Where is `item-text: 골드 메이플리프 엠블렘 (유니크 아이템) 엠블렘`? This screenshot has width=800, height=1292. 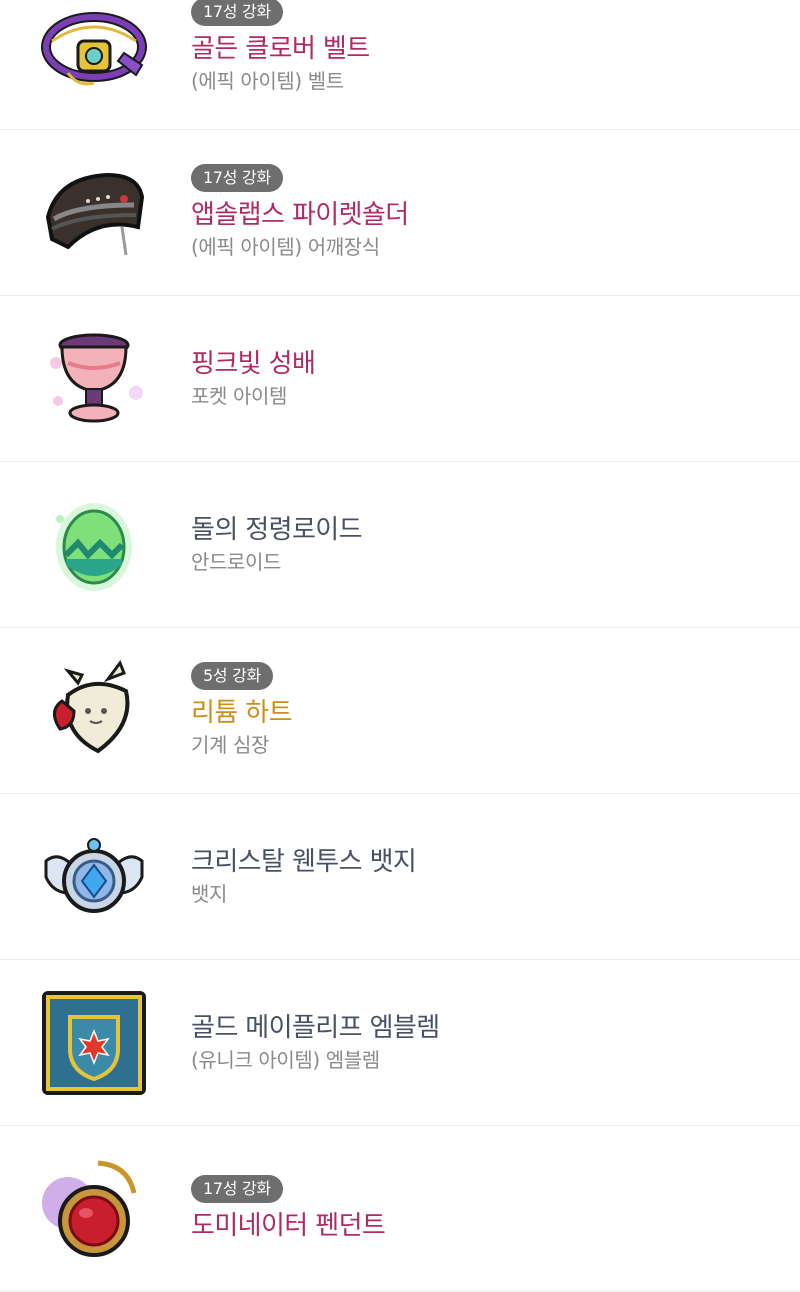
item-text: 골드 메이플리프 엠블렘 (유니크 아이템) 엠블렘 is located at coordinates (315, 1043).